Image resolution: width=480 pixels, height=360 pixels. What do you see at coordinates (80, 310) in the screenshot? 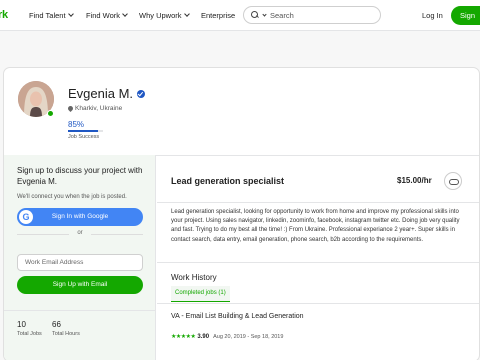
I see `stats-divider` at bounding box center [80, 310].